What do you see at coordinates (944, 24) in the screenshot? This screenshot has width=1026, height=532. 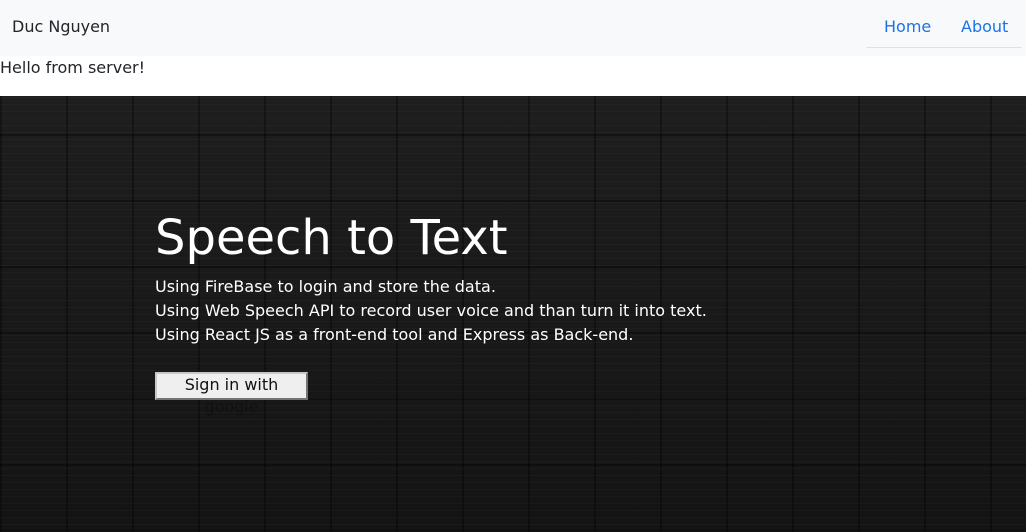 I see `nav-links: Home About` at bounding box center [944, 24].